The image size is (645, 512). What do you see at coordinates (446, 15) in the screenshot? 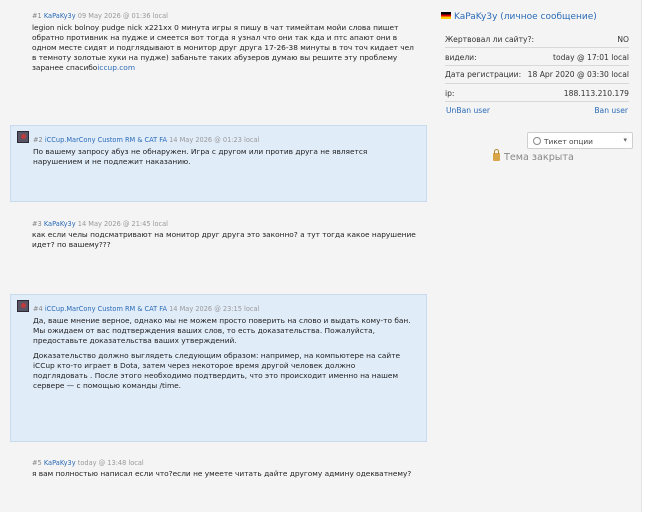
I see `germany-flag-icon` at bounding box center [446, 15].